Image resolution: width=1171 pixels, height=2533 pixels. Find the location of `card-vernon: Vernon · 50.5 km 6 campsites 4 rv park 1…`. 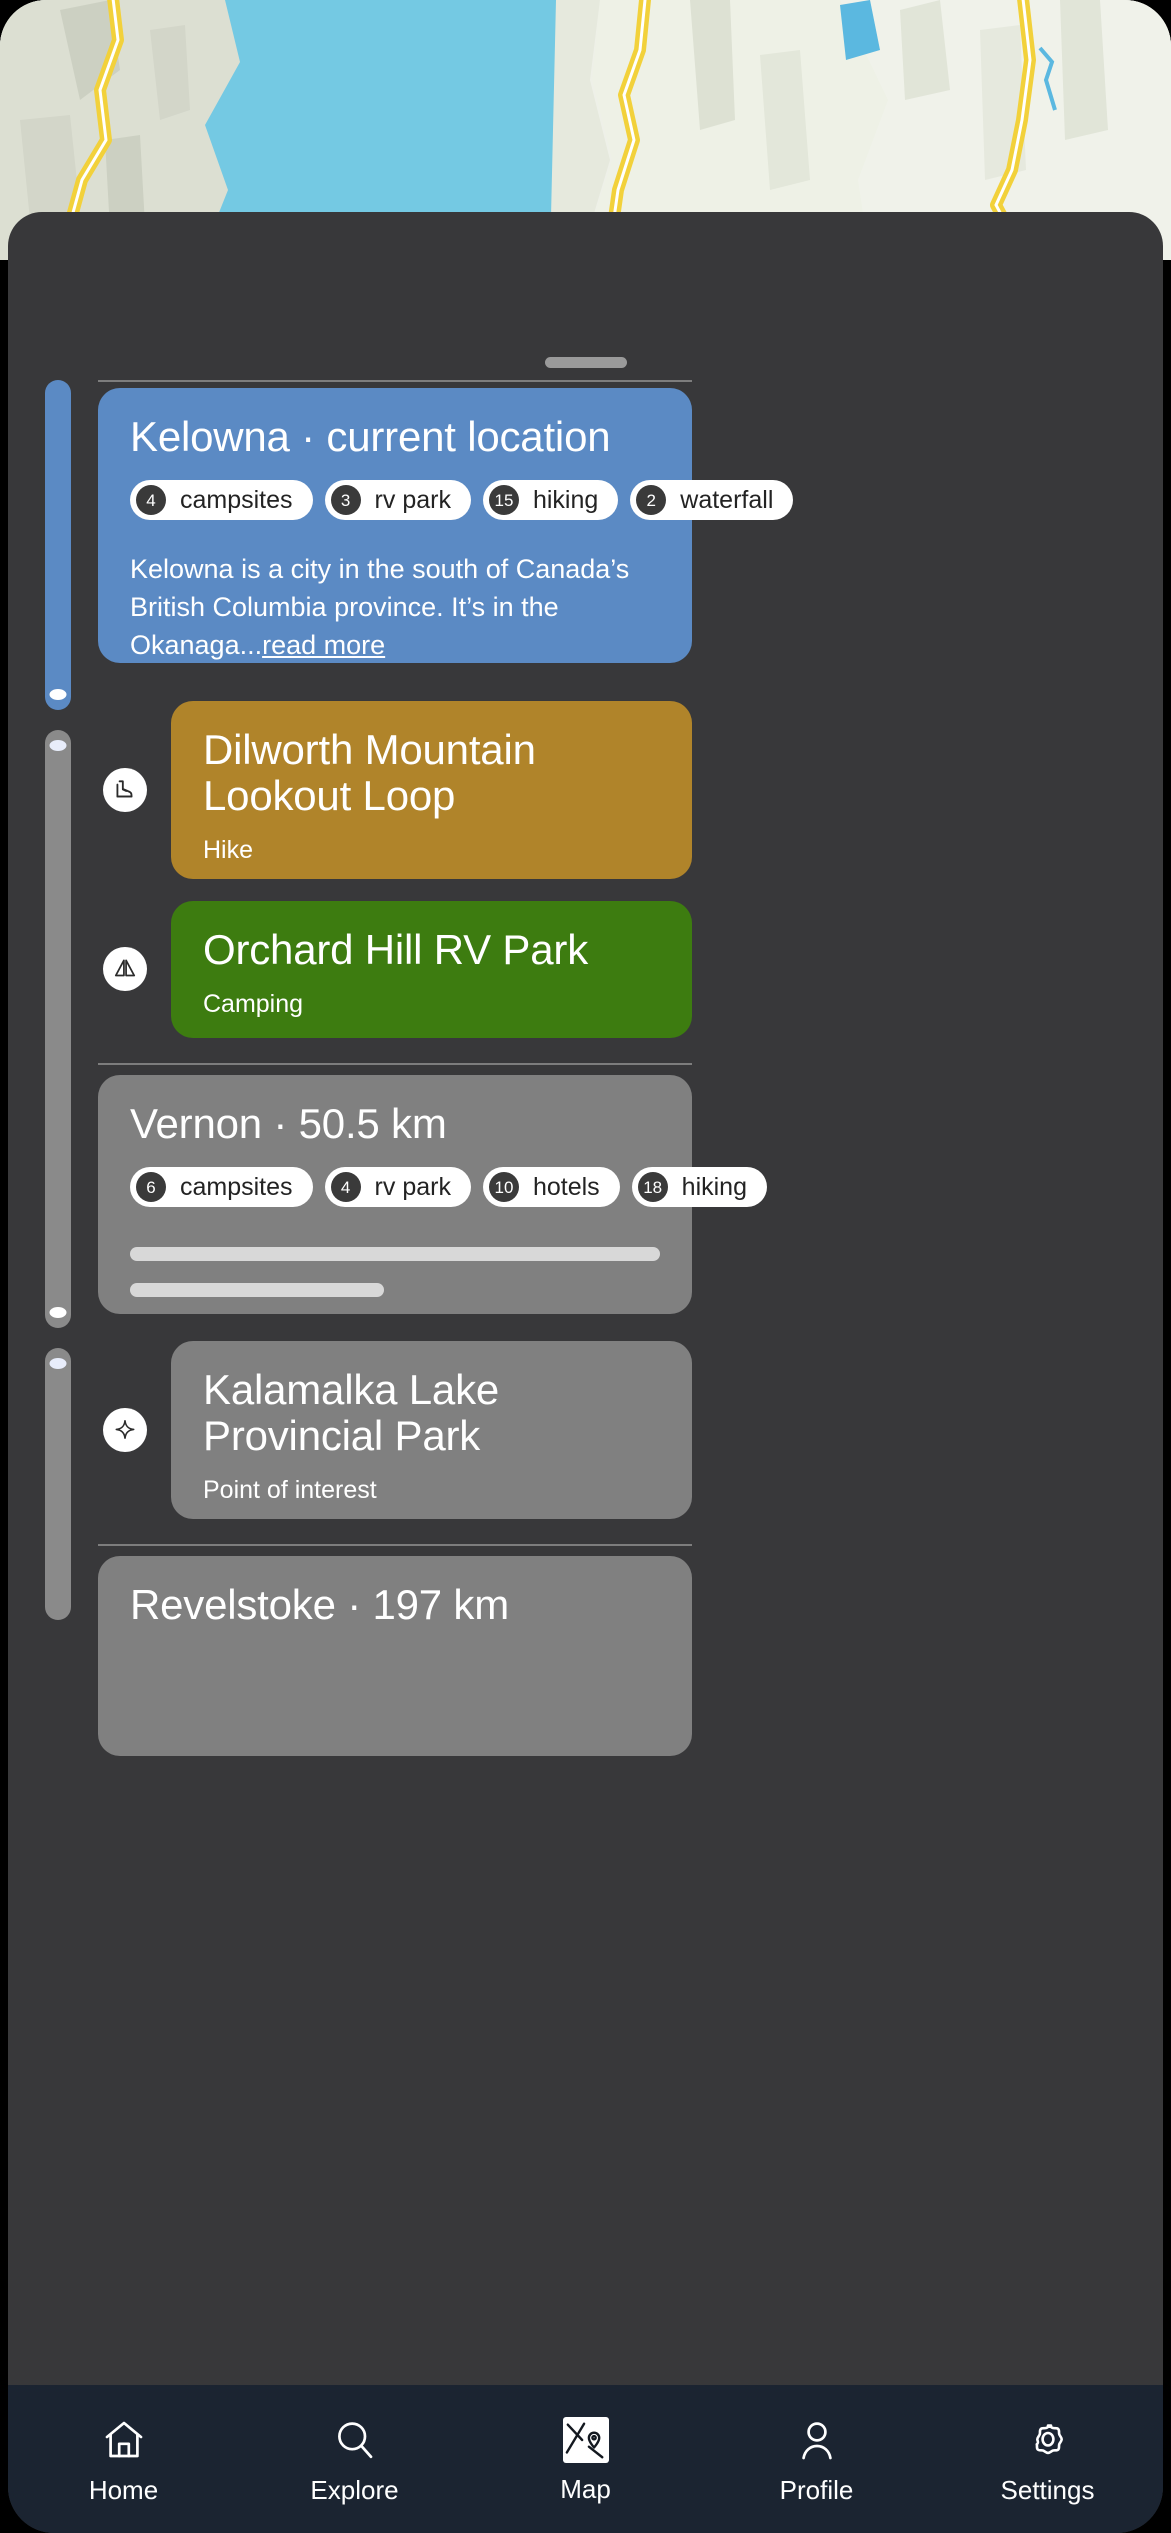

card-vernon: Vernon · 50.5 km 6 campsites 4 rv park 1… is located at coordinates (432, 1194).